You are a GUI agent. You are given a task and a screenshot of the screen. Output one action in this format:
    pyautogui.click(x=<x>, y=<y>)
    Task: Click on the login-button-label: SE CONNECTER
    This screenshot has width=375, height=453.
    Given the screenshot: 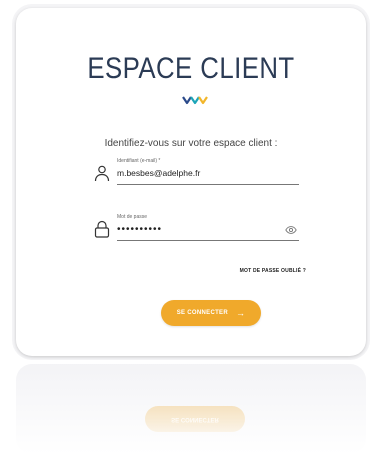 What is the action you would take?
    pyautogui.click(x=202, y=313)
    